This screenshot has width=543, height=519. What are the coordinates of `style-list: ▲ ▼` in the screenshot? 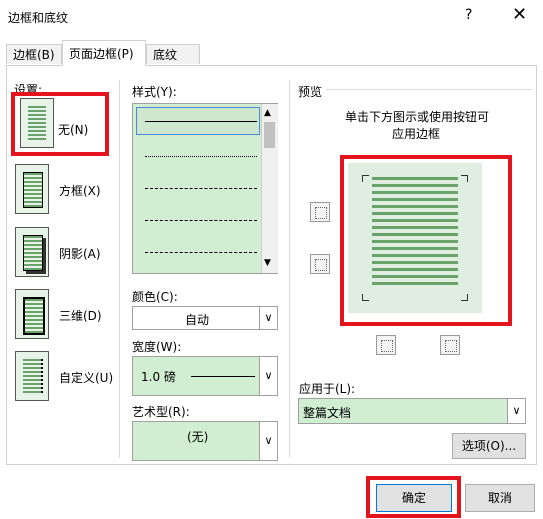 It's located at (205, 188).